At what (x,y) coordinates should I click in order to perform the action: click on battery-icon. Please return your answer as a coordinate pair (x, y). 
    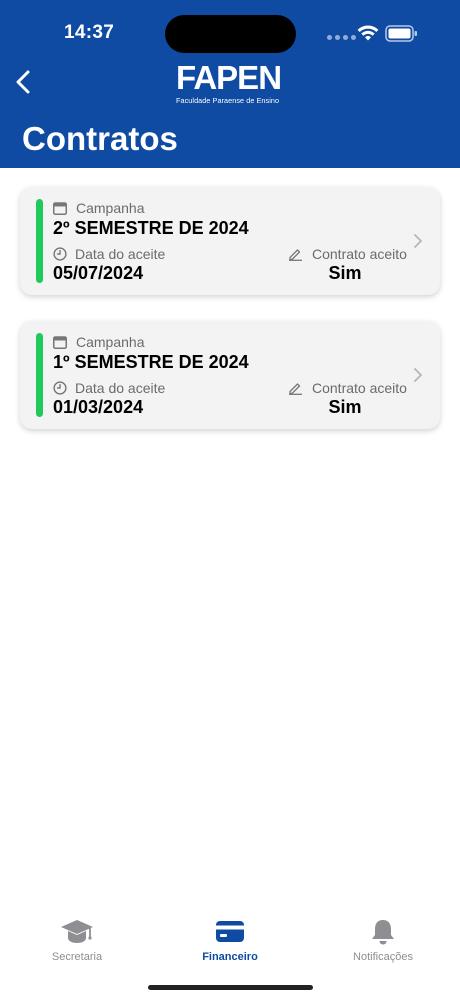
    Looking at the image, I should click on (401, 33).